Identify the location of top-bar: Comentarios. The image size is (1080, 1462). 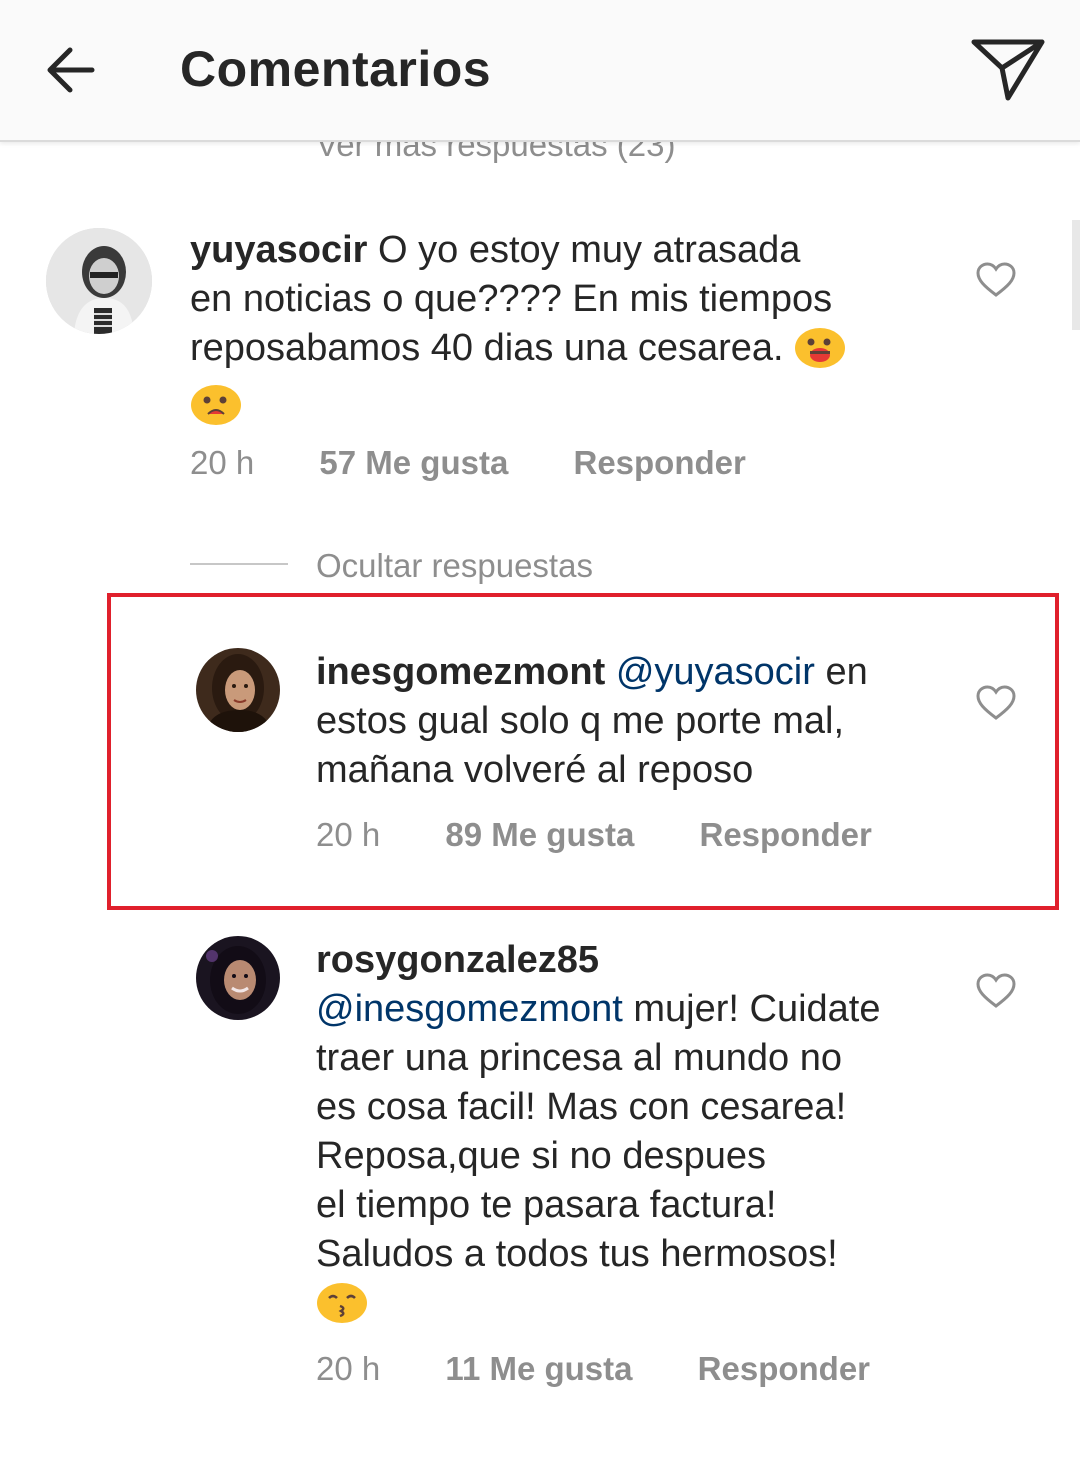
(540, 71).